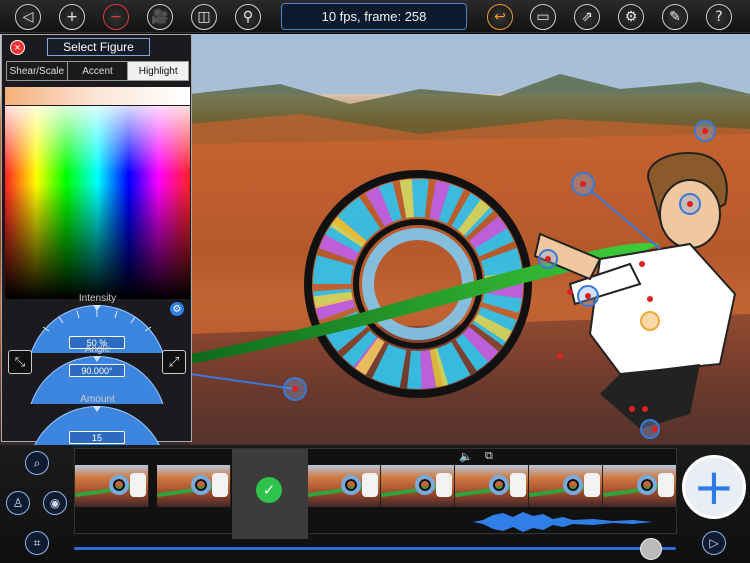 The width and height of the screenshot is (750, 563). Describe the element at coordinates (675, 17) in the screenshot. I see `wrench-icon: ✎` at that location.